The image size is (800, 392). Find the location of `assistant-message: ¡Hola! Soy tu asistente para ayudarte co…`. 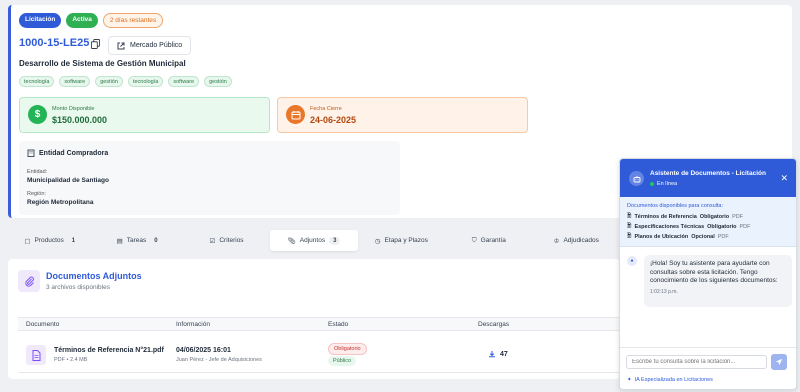

assistant-message: ¡Hola! Soy tu asistente para ayudarte co… is located at coordinates (718, 281).